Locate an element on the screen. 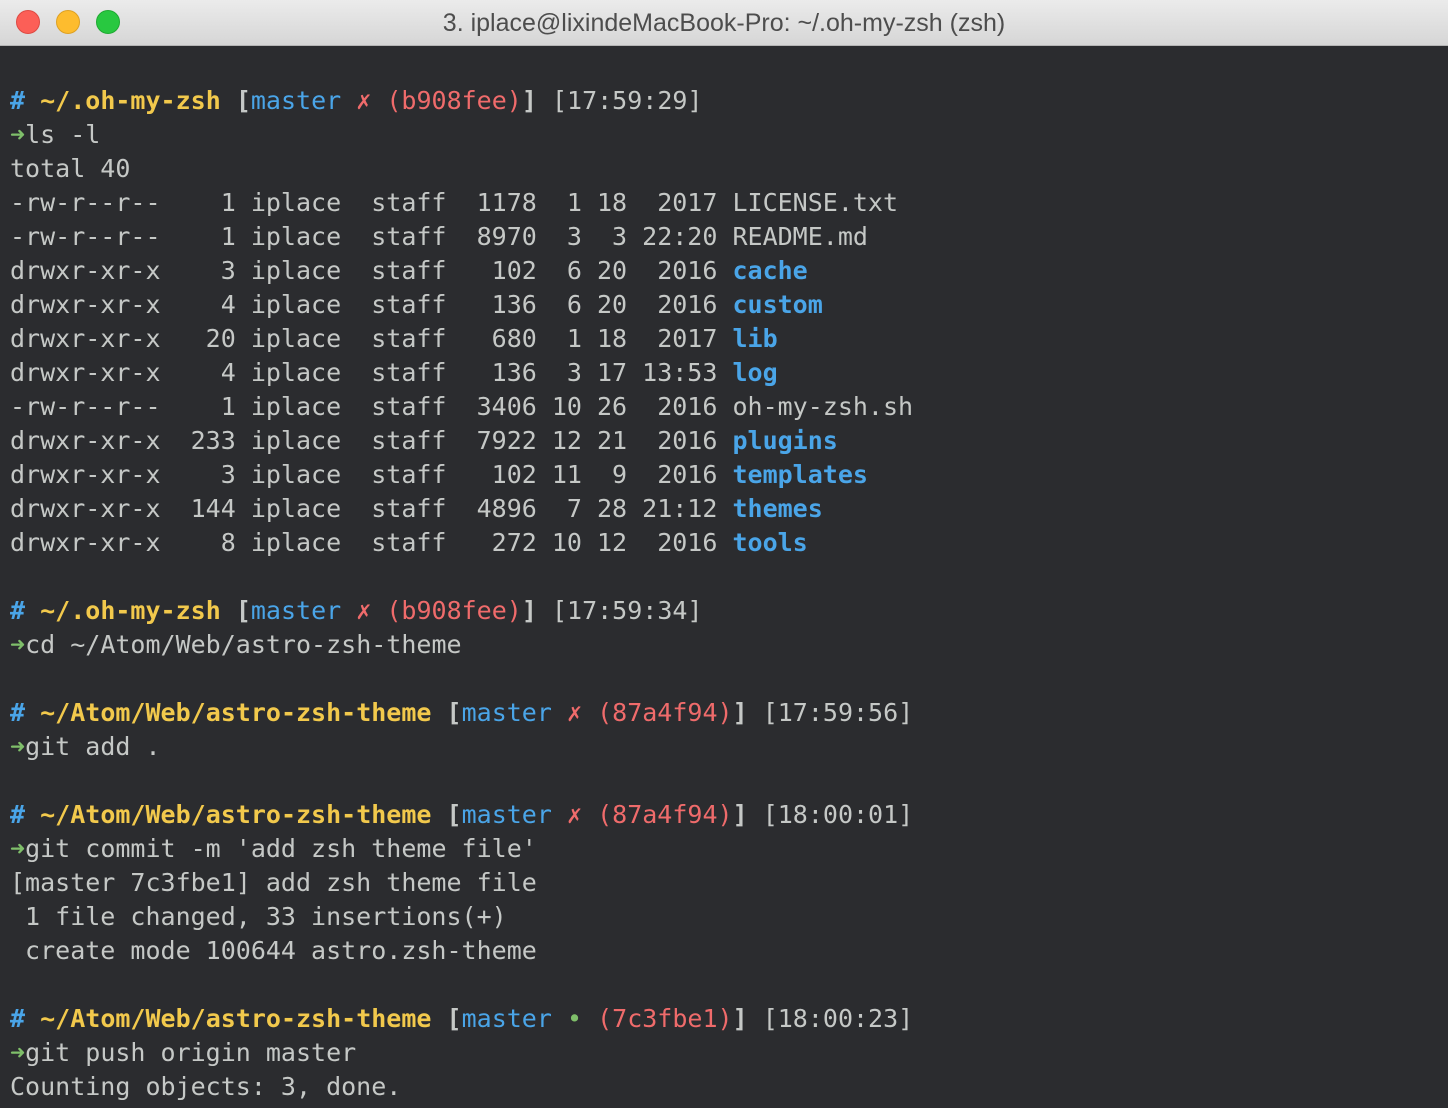 This screenshot has height=1108, width=1448. output-line: 1 file changed, 33 insertions(+) is located at coordinates (258, 916).